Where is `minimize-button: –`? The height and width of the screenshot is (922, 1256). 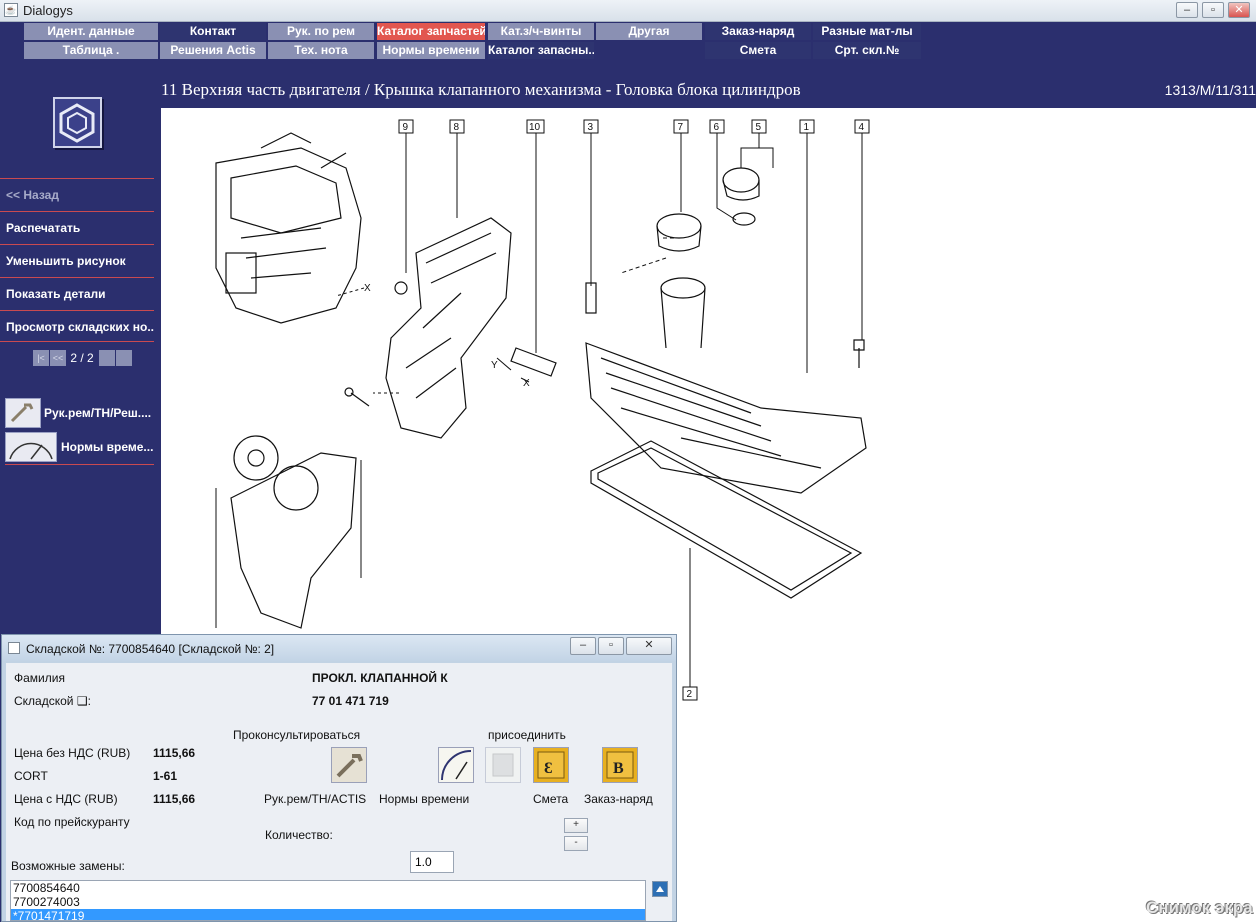
minimize-button: – is located at coordinates (1187, 10).